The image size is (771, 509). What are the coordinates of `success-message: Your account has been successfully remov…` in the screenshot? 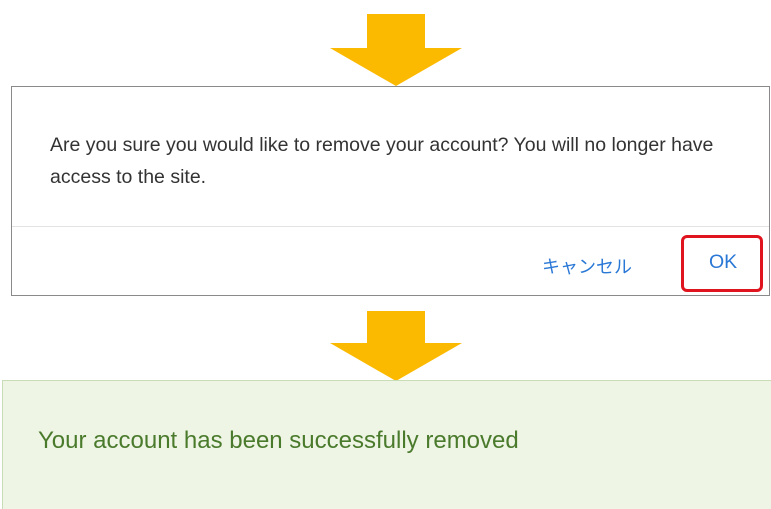 It's located at (278, 440).